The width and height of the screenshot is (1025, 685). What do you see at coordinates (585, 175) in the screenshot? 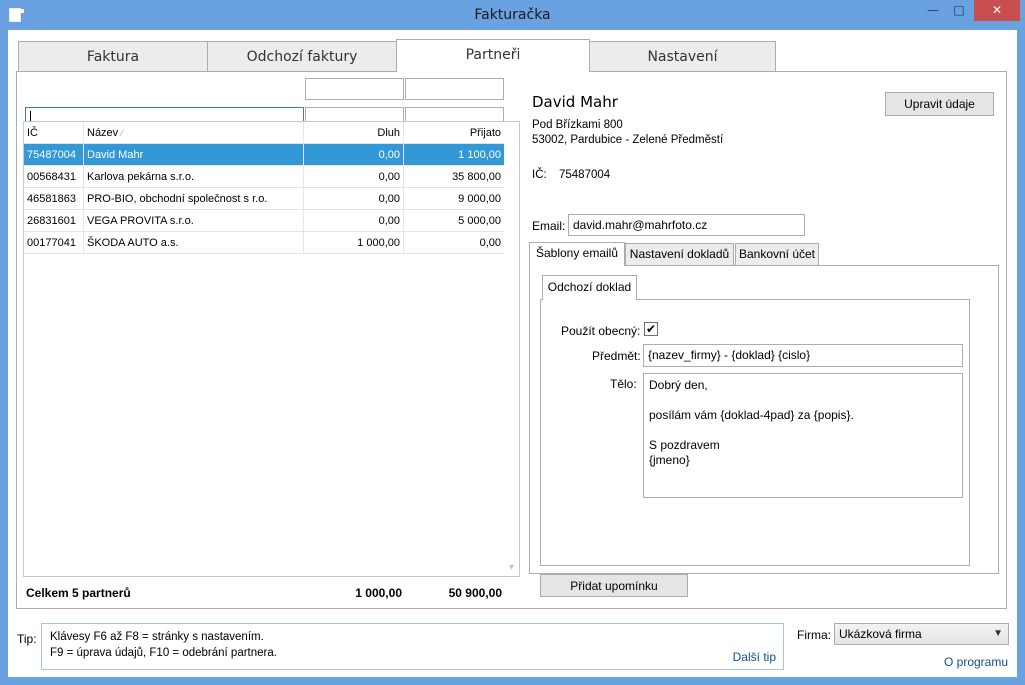
I see `partner-ic-value: 75487004` at bounding box center [585, 175].